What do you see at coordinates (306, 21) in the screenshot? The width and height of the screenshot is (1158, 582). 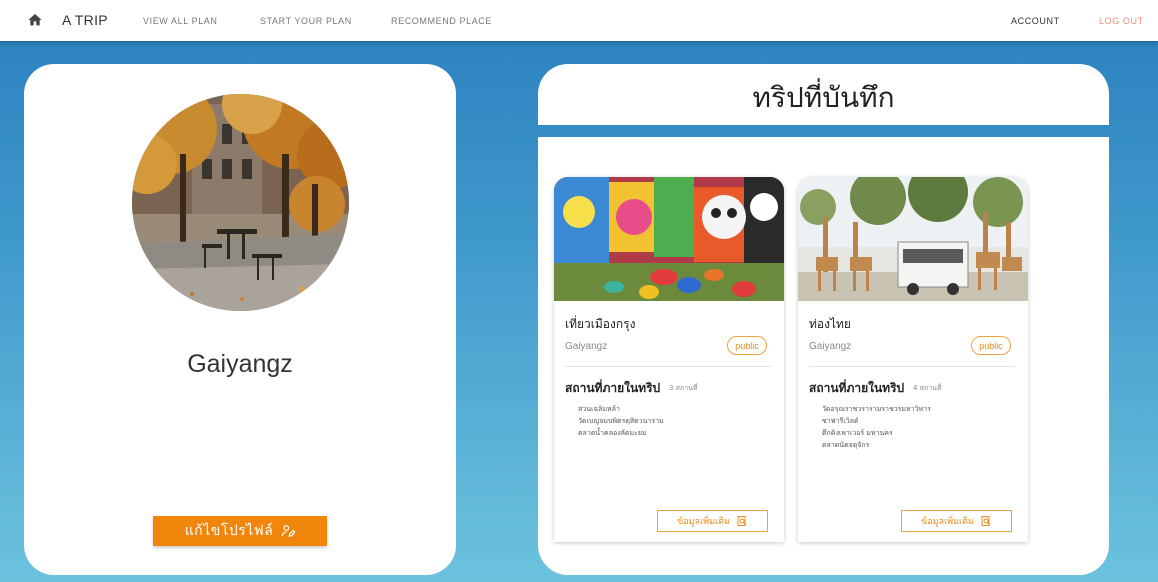 I see `nav-start-your-plan: START YOUR PLAN` at bounding box center [306, 21].